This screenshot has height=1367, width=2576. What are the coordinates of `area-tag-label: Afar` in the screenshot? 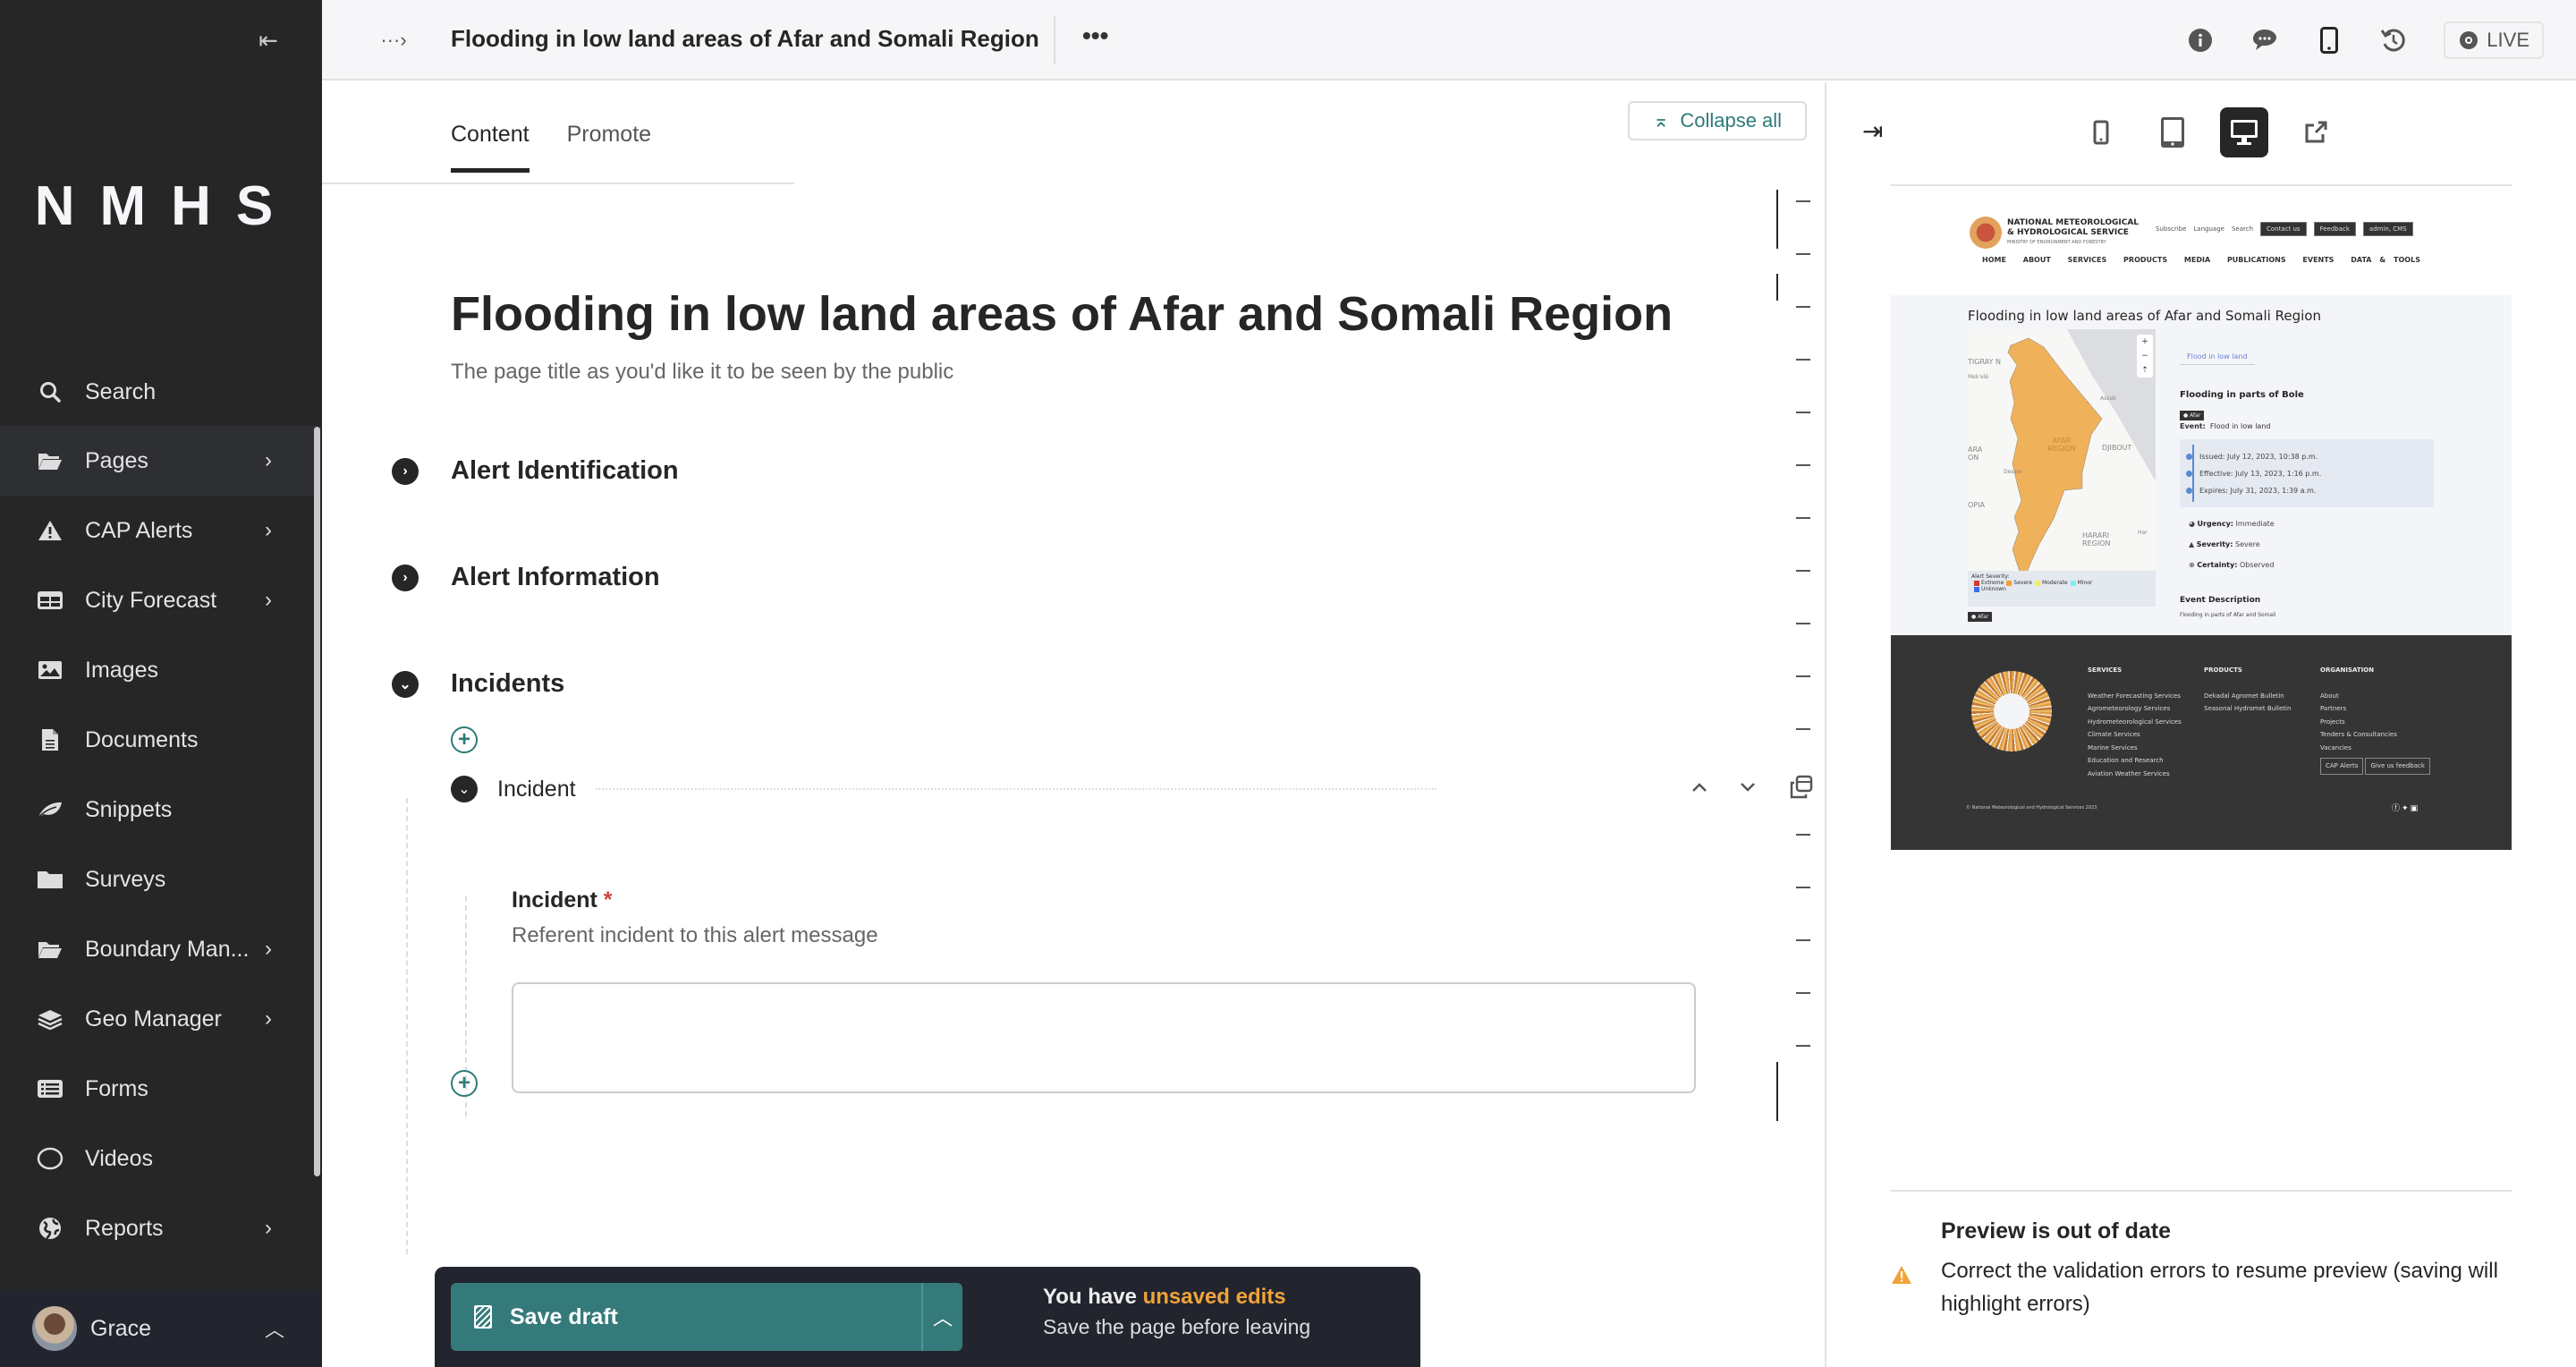 It's located at (2195, 415).